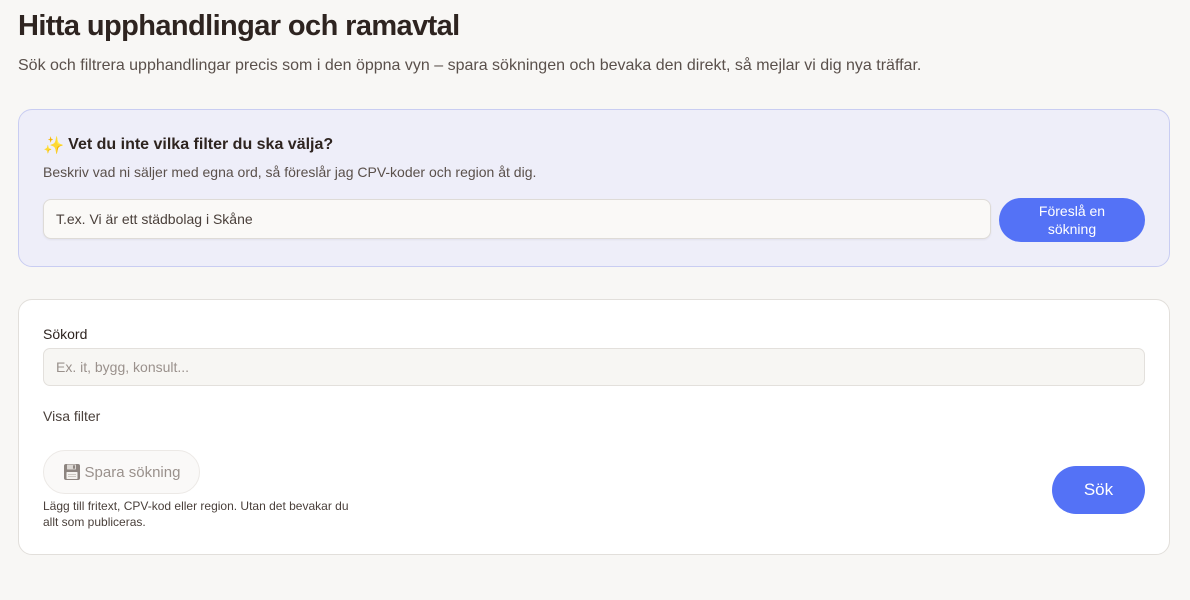 The width and height of the screenshot is (1190, 600). What do you see at coordinates (594, 367) in the screenshot?
I see `keyword-input` at bounding box center [594, 367].